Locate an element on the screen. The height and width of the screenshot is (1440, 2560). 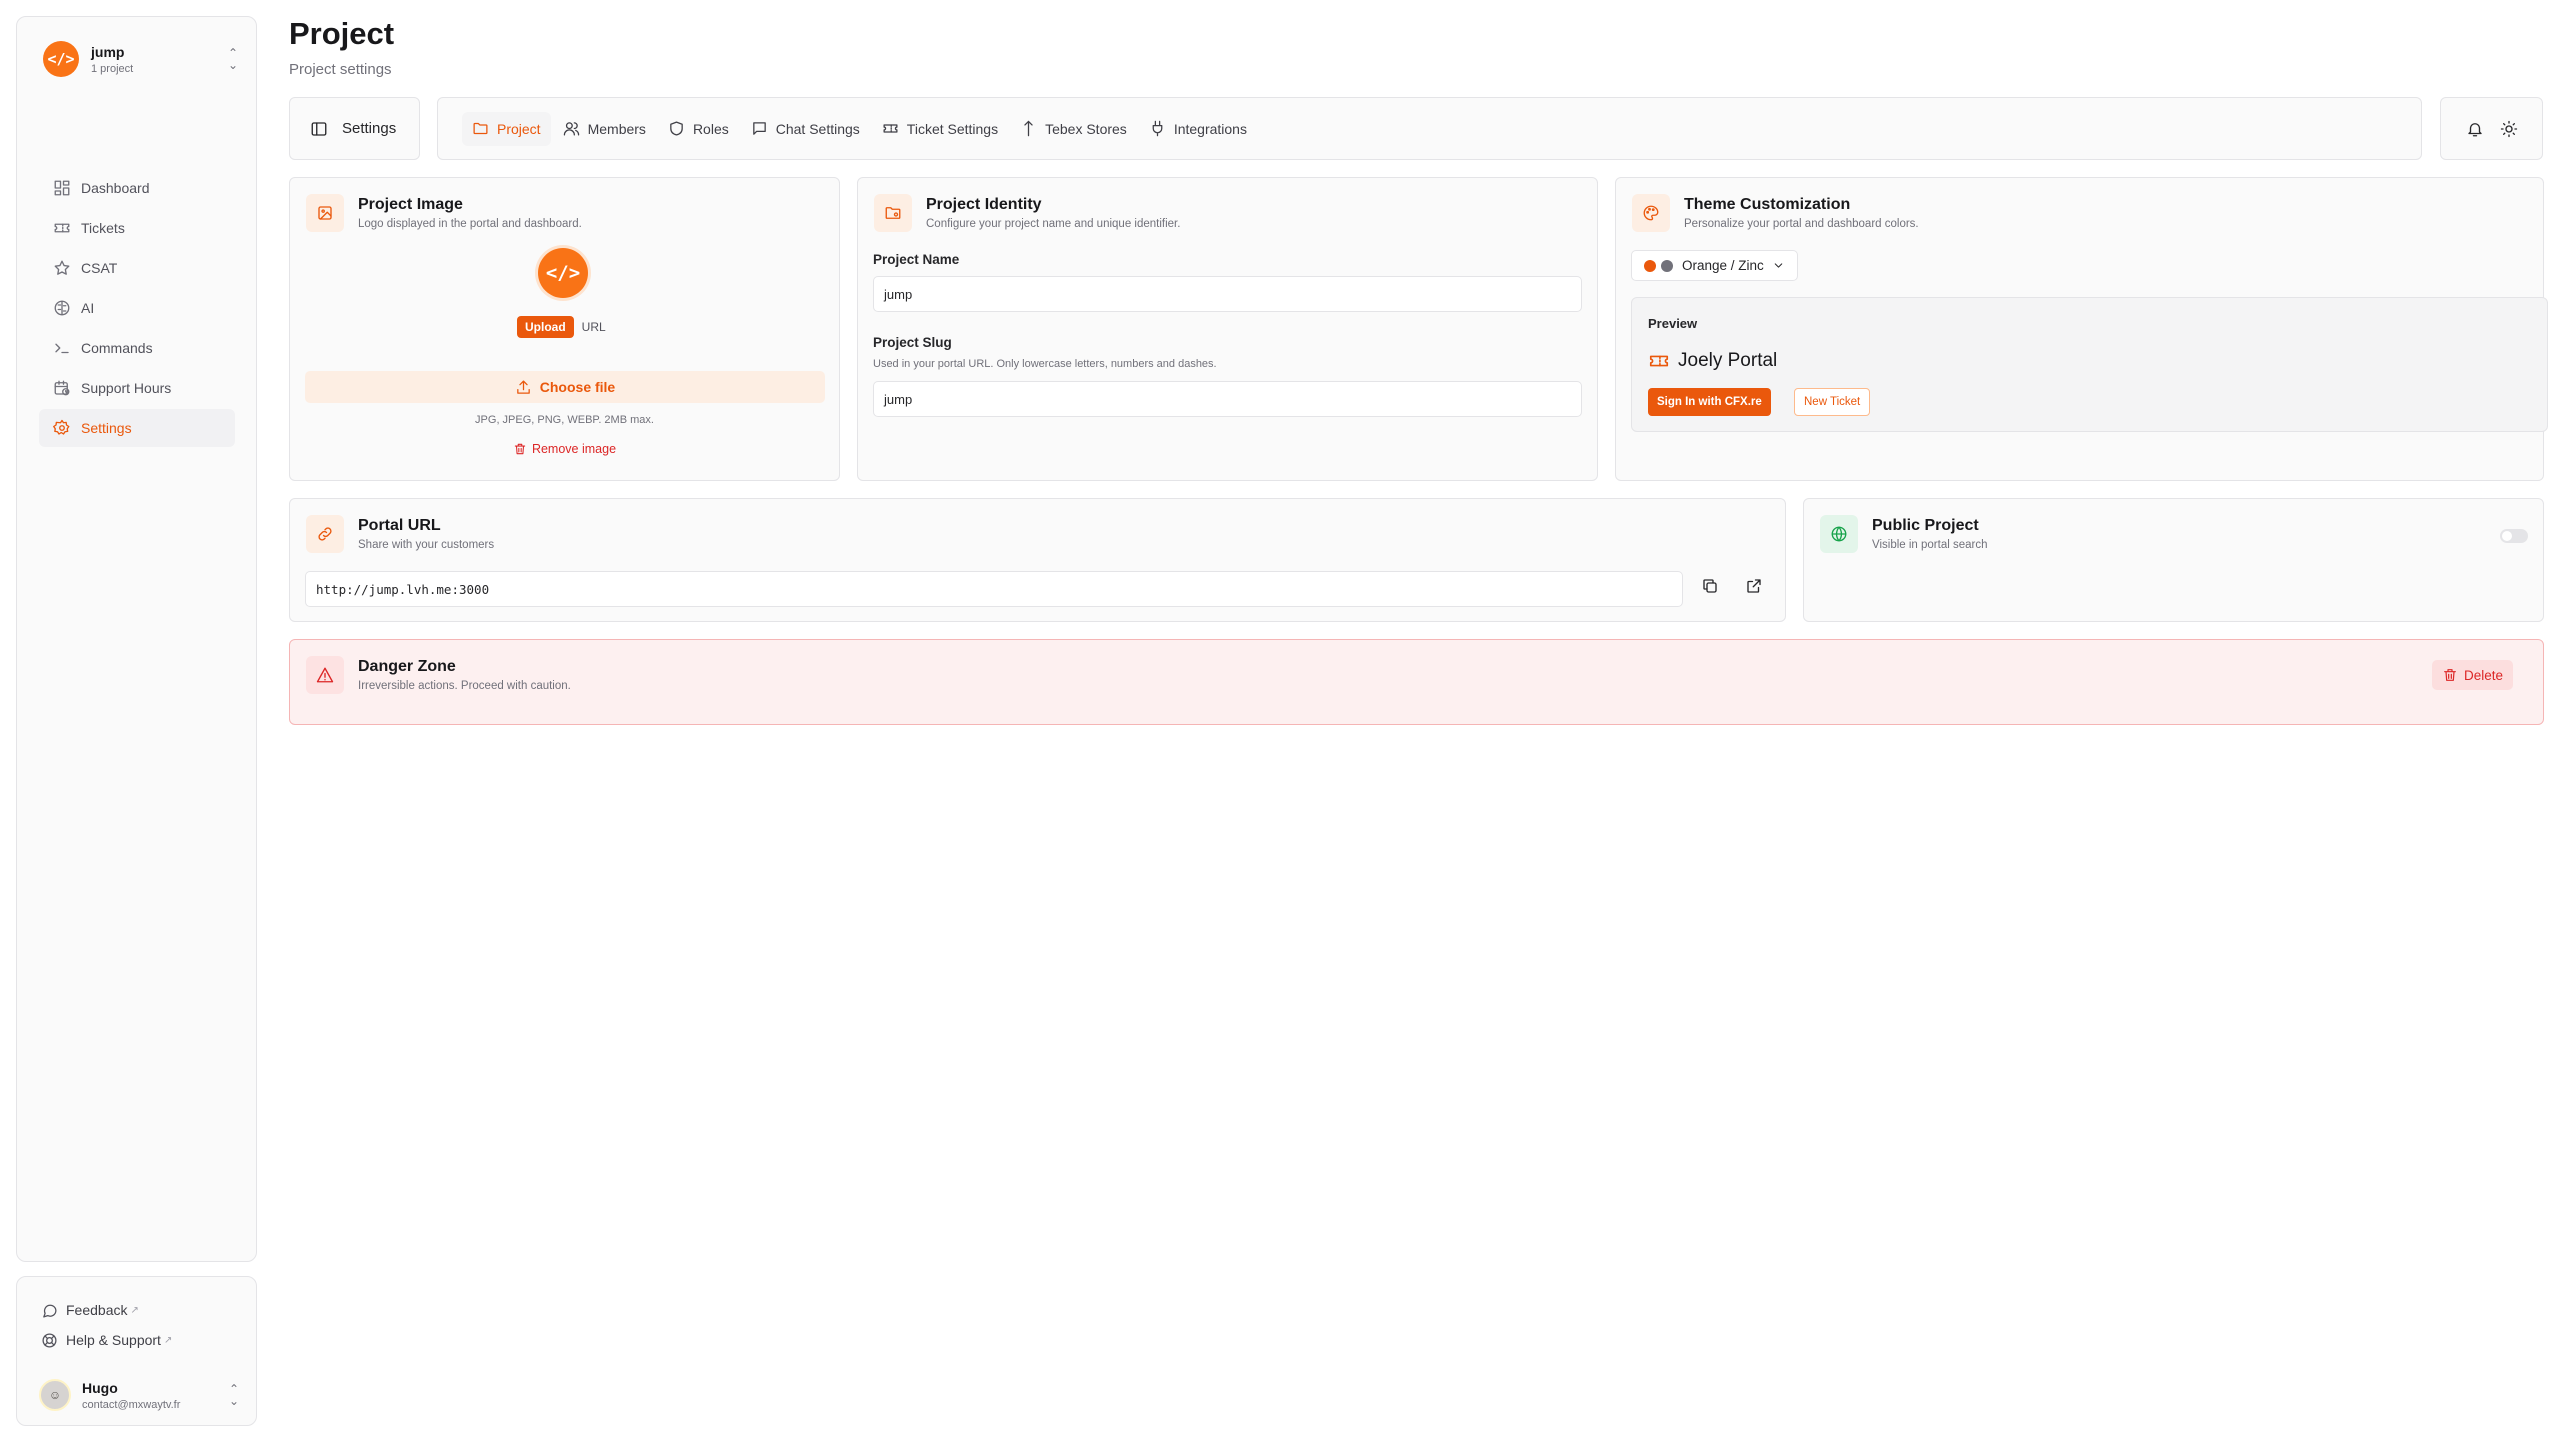
project-name-input: jump is located at coordinates (1227, 294).